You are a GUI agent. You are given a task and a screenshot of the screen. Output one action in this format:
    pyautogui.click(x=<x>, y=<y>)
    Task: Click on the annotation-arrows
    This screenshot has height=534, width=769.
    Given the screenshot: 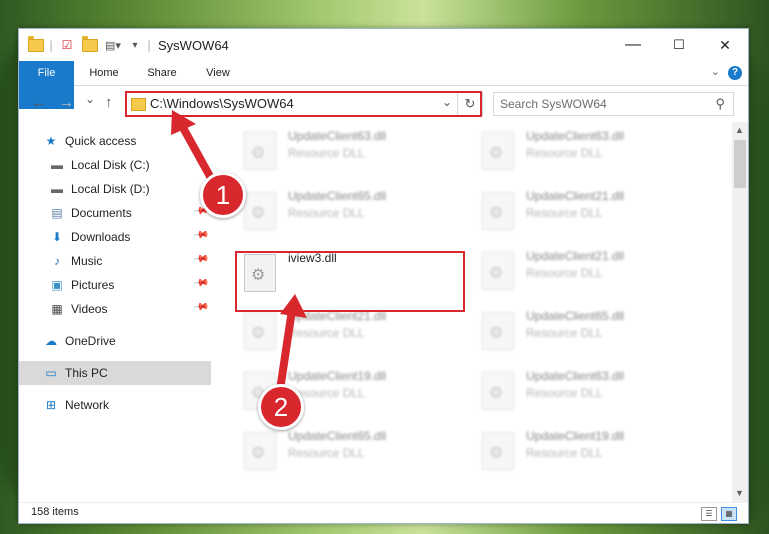 What is the action you would take?
    pyautogui.click(x=239, y=252)
    